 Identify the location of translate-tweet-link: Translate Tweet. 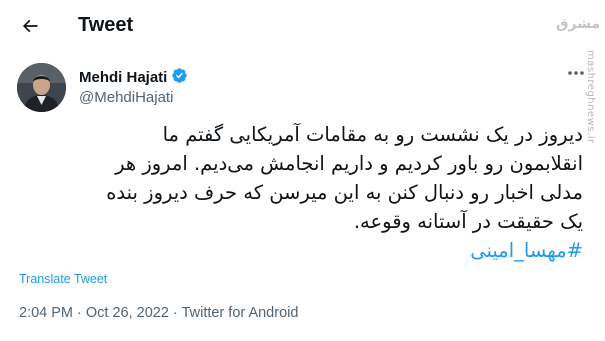
(63, 279).